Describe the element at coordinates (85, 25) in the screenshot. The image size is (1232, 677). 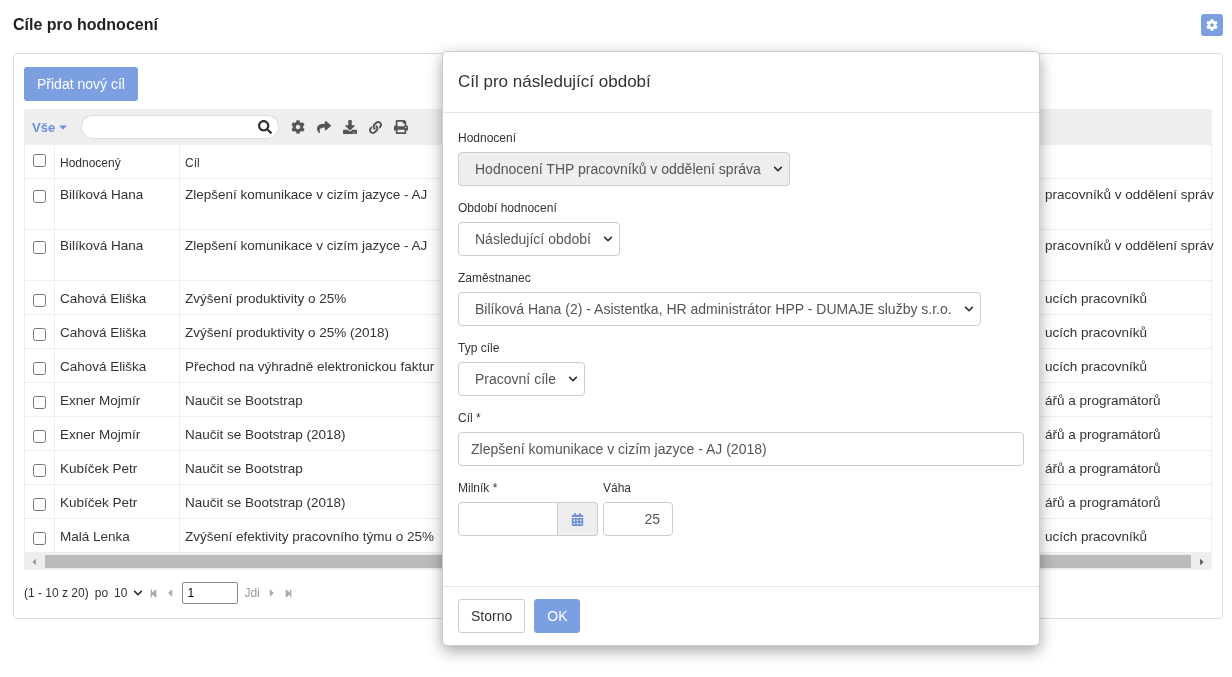
I see `page-title: Cíle pro hodnocení` at that location.